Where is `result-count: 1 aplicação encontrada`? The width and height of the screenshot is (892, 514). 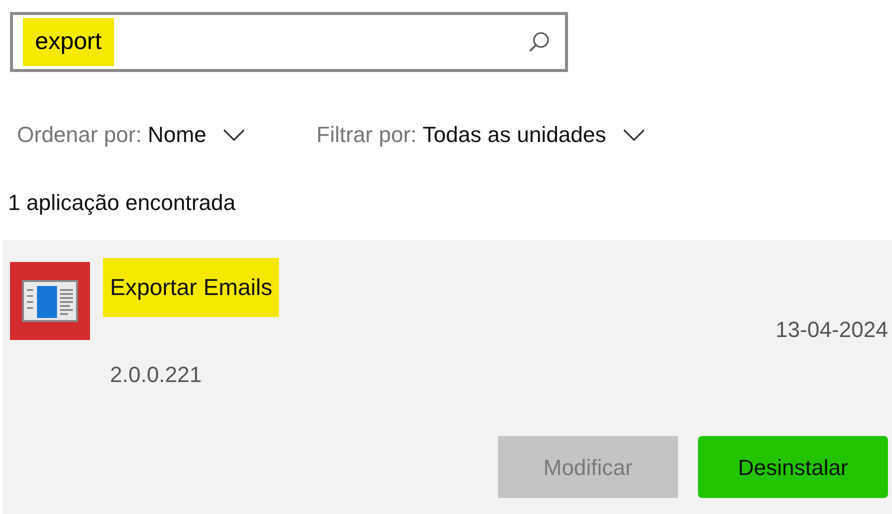 result-count: 1 aplicação encontrada is located at coordinates (121, 203).